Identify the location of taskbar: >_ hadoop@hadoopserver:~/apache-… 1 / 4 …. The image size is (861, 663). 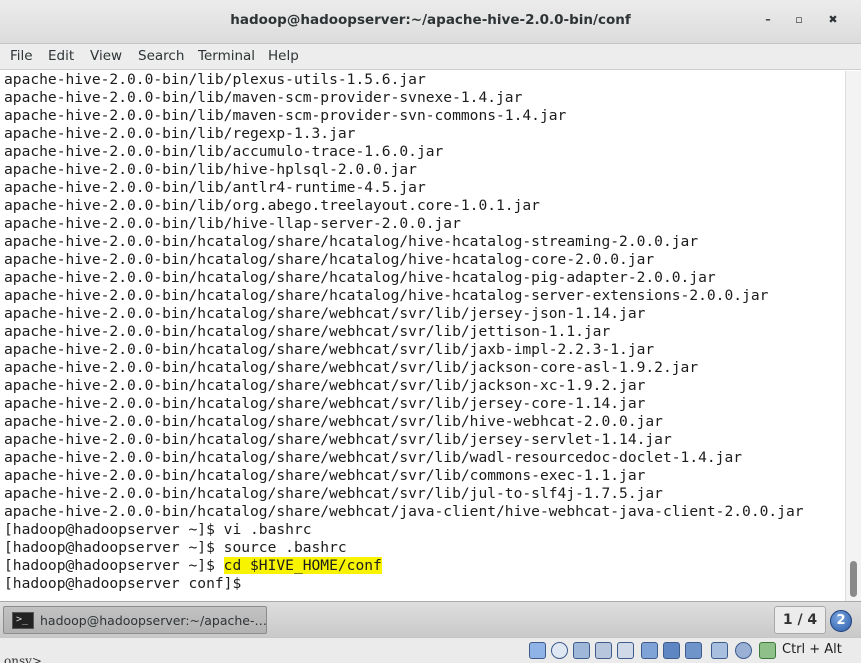
(430, 619).